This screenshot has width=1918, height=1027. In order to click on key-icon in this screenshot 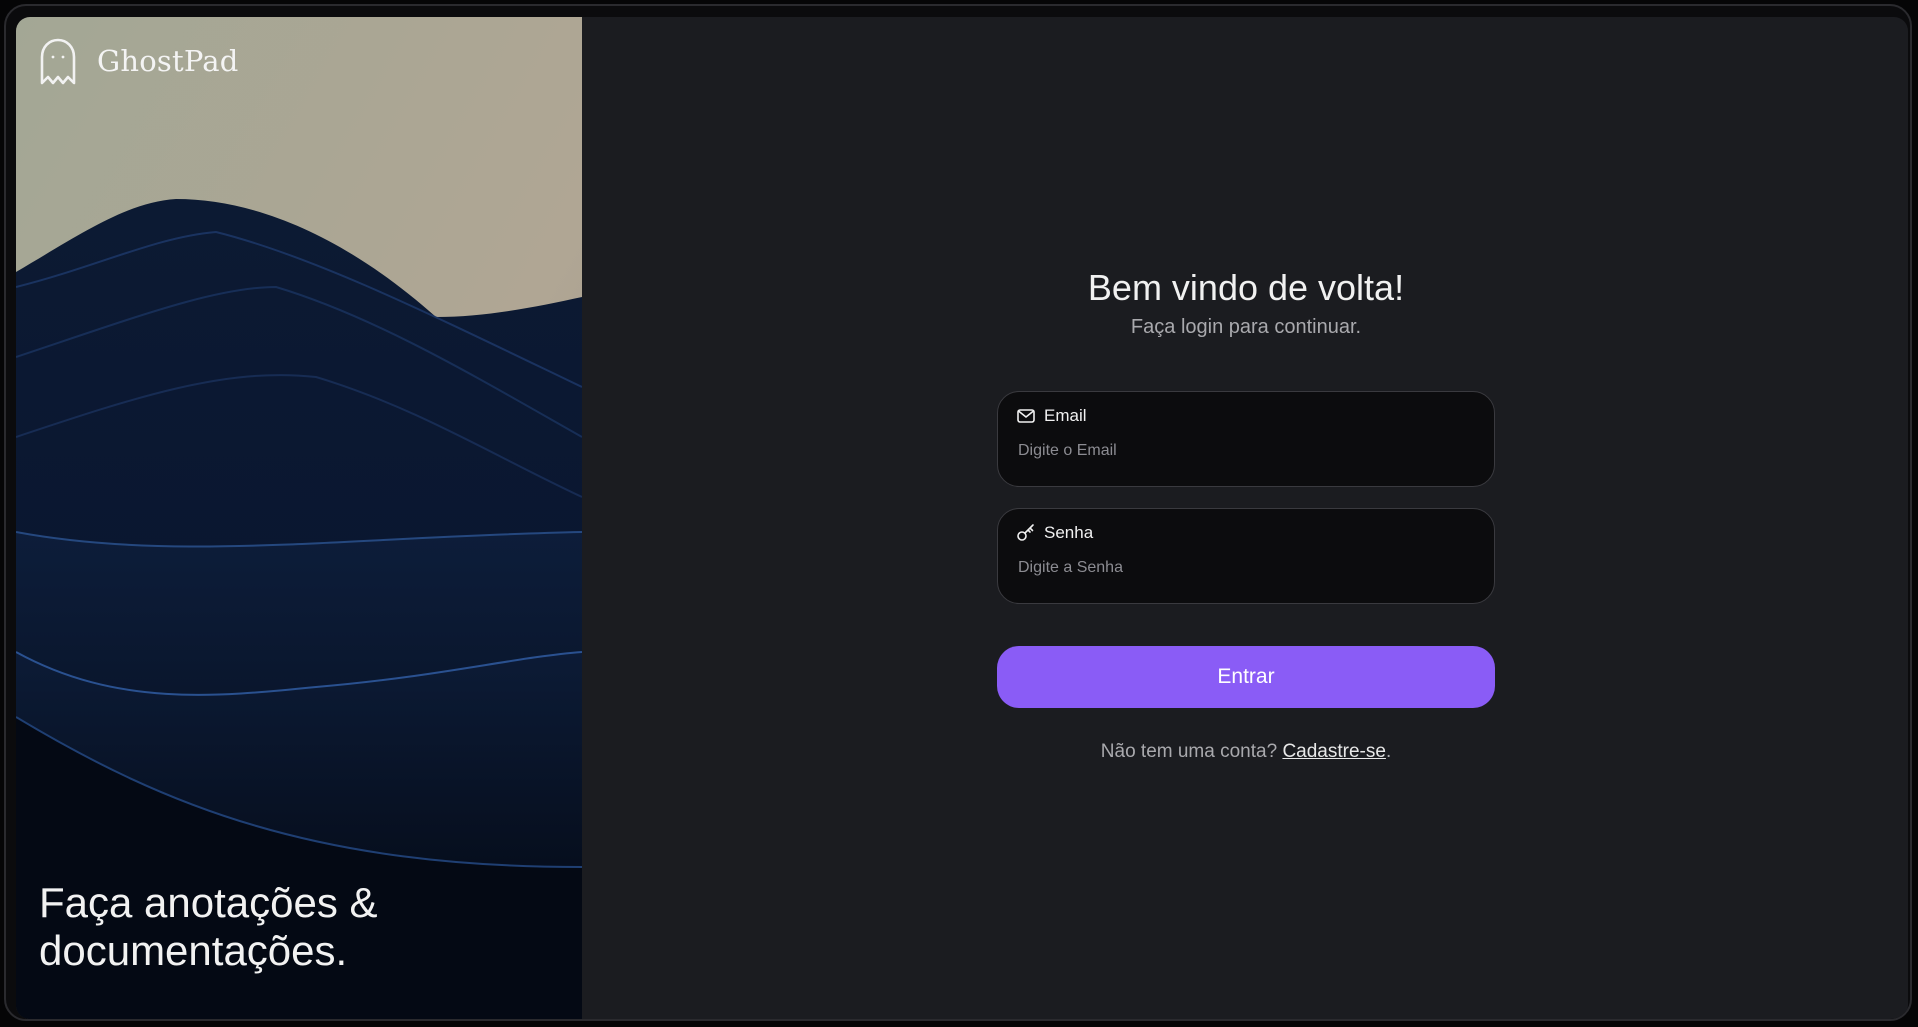, I will do `click(1025, 532)`.